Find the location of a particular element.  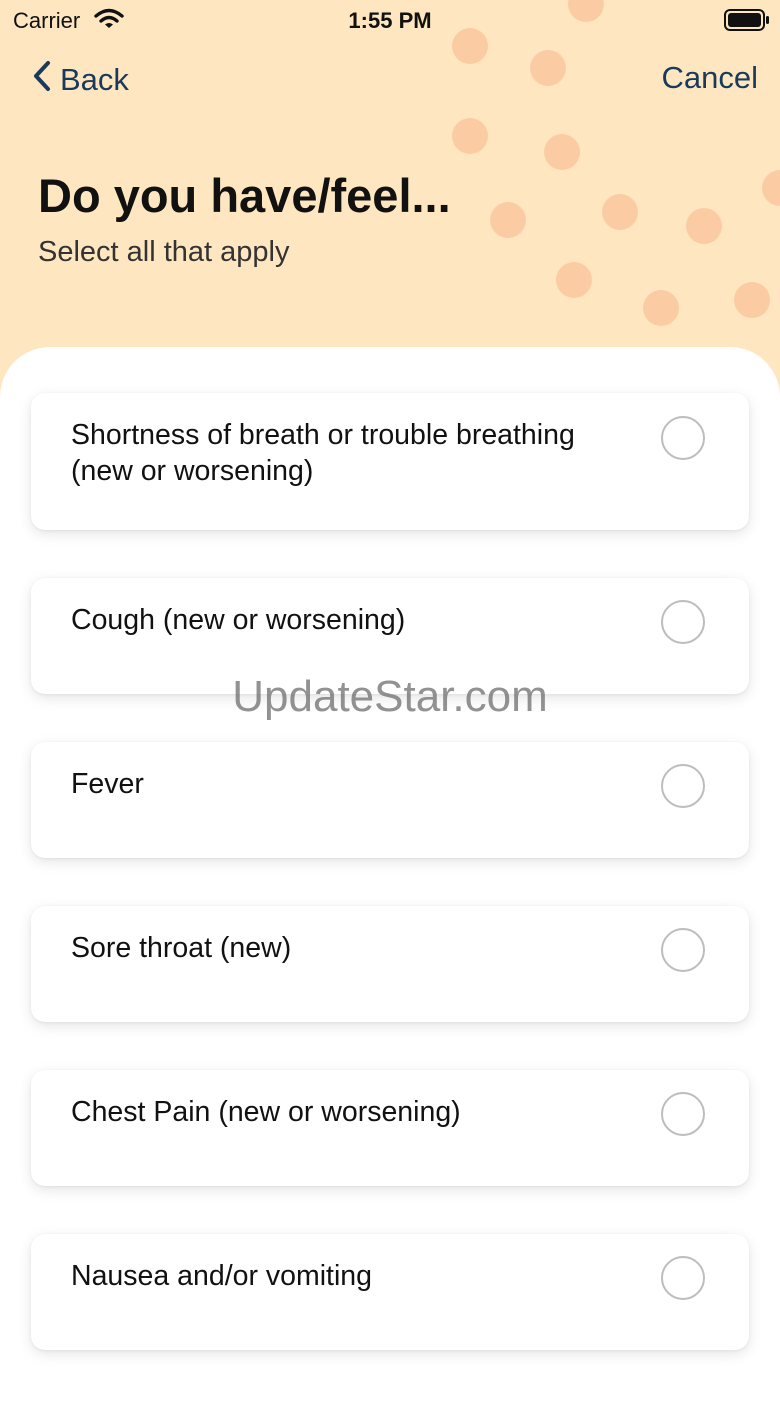

back-label: Back is located at coordinates (94, 79).